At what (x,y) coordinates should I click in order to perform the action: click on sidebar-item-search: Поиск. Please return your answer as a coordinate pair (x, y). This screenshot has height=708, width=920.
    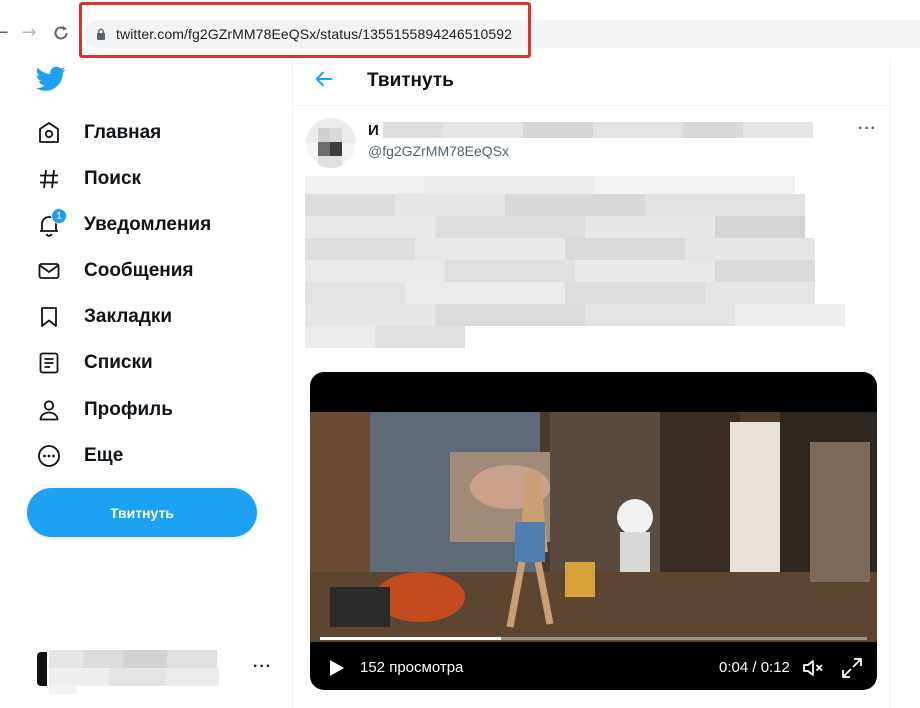
    Looking at the image, I should click on (88, 179).